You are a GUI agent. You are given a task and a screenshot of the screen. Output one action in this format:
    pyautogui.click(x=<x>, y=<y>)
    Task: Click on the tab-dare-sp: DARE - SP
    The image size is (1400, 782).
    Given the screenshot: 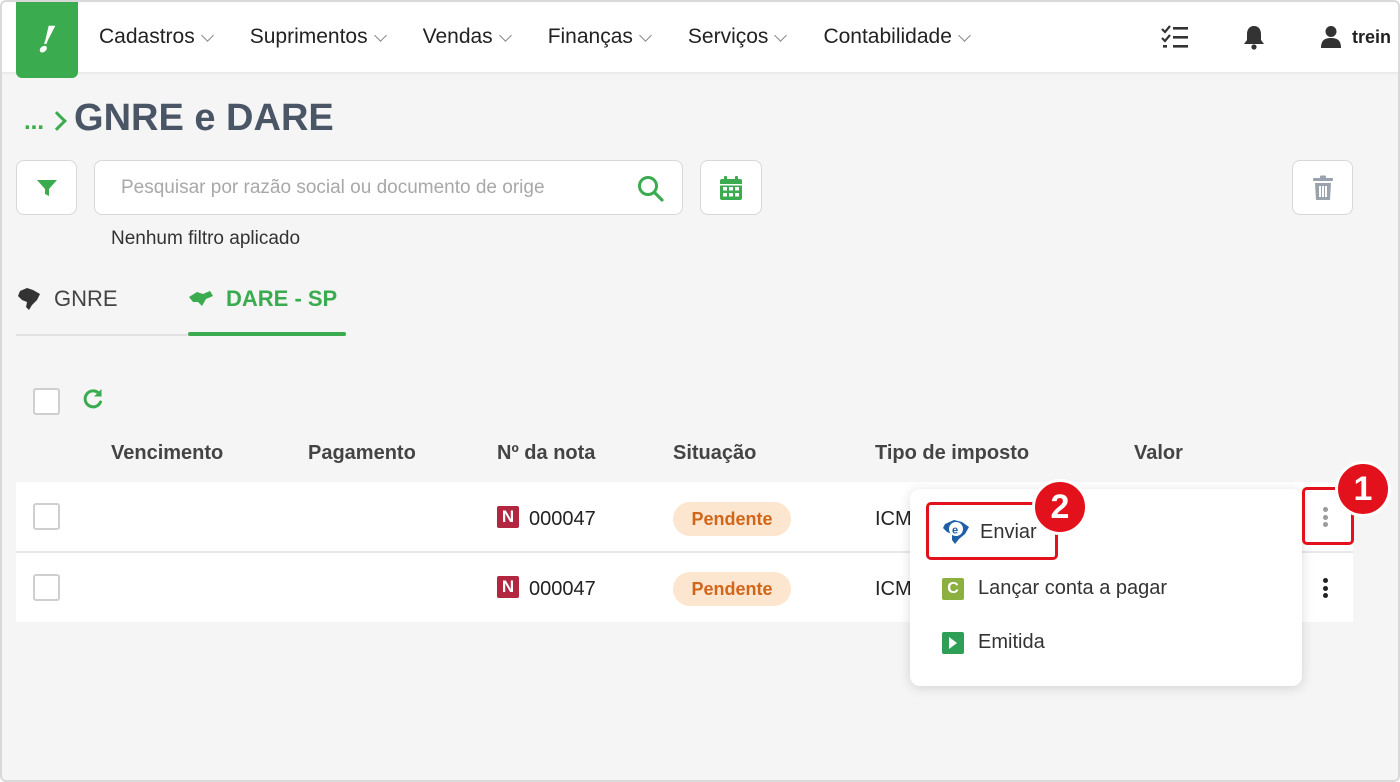 What is the action you would take?
    pyautogui.click(x=262, y=299)
    